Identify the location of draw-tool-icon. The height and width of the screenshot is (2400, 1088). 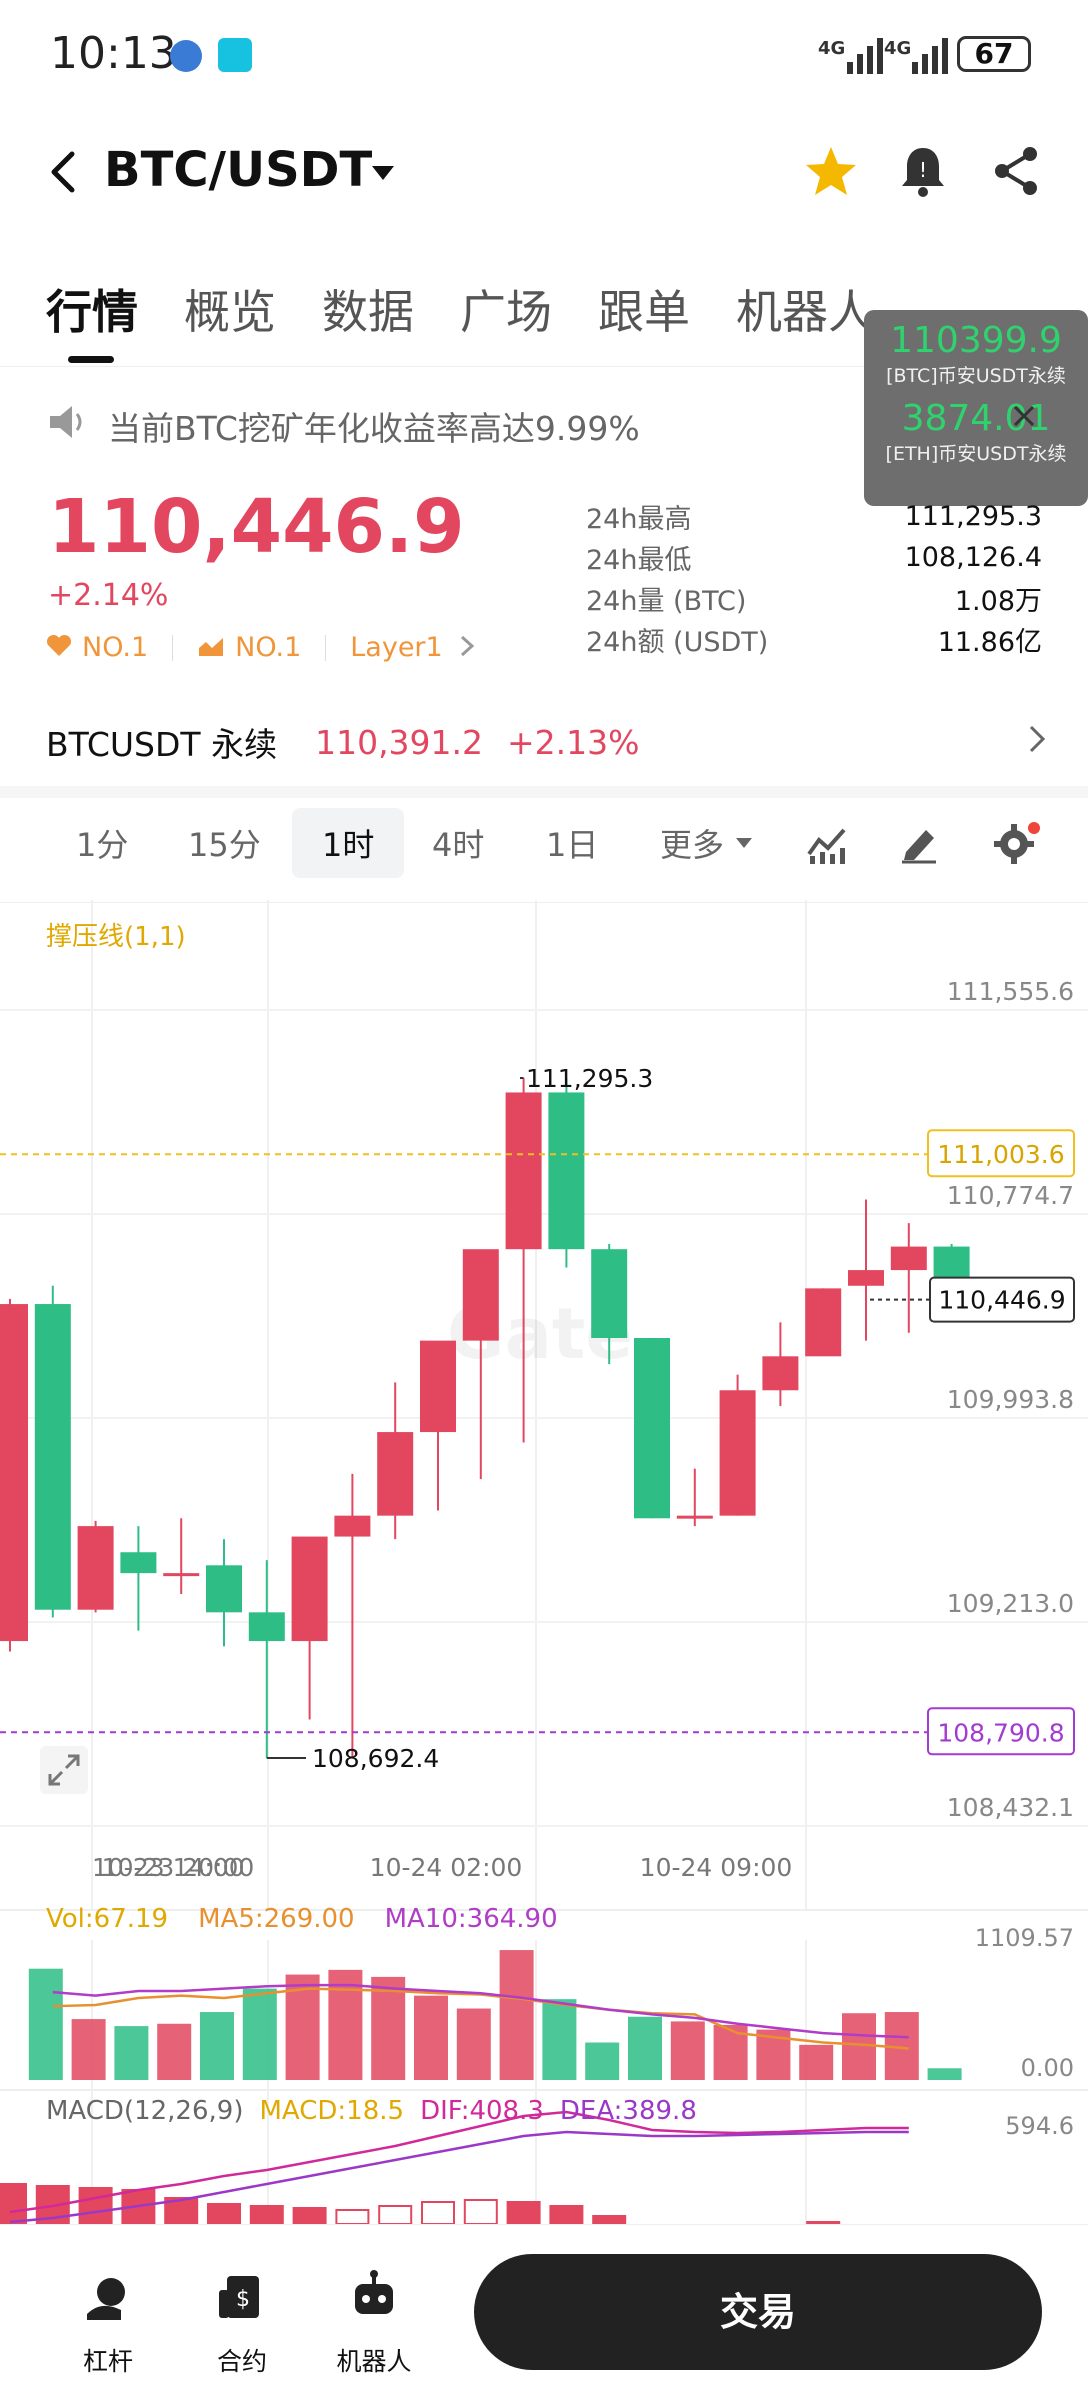
(919, 845).